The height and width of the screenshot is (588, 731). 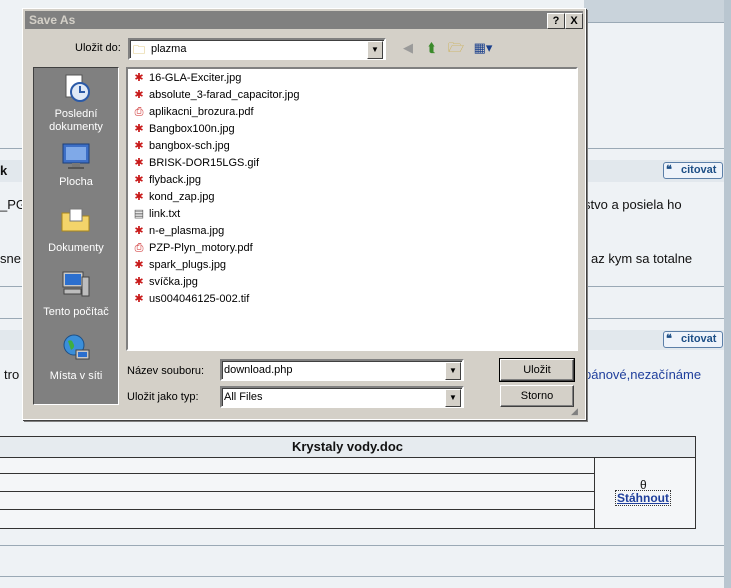 What do you see at coordinates (4, 170) in the screenshot?
I see `post-author-fragment: k` at bounding box center [4, 170].